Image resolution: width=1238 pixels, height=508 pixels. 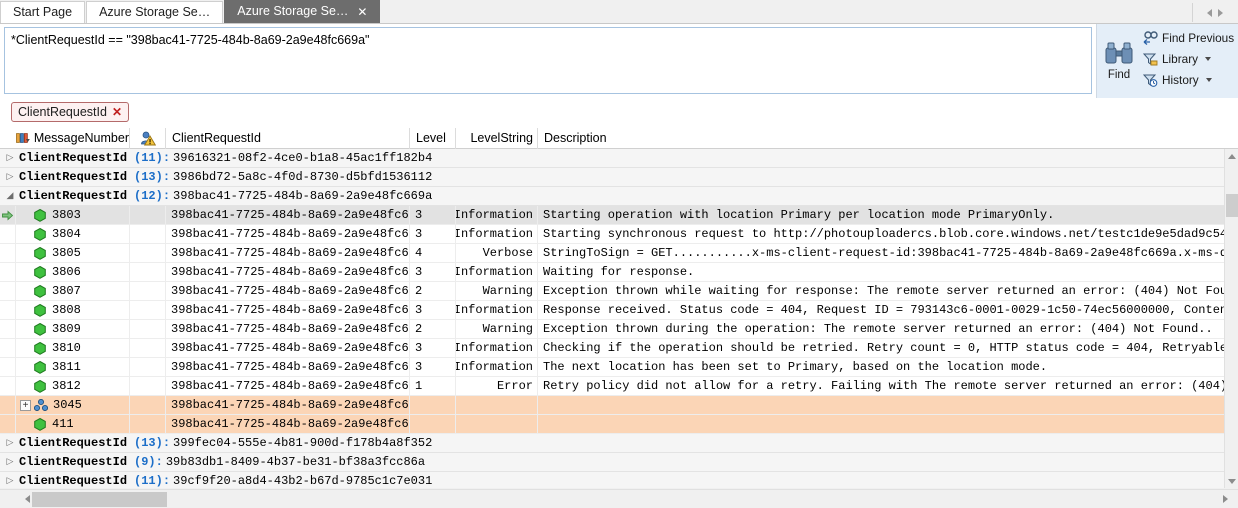 What do you see at coordinates (1209, 12) in the screenshot?
I see `chevron-left-icon` at bounding box center [1209, 12].